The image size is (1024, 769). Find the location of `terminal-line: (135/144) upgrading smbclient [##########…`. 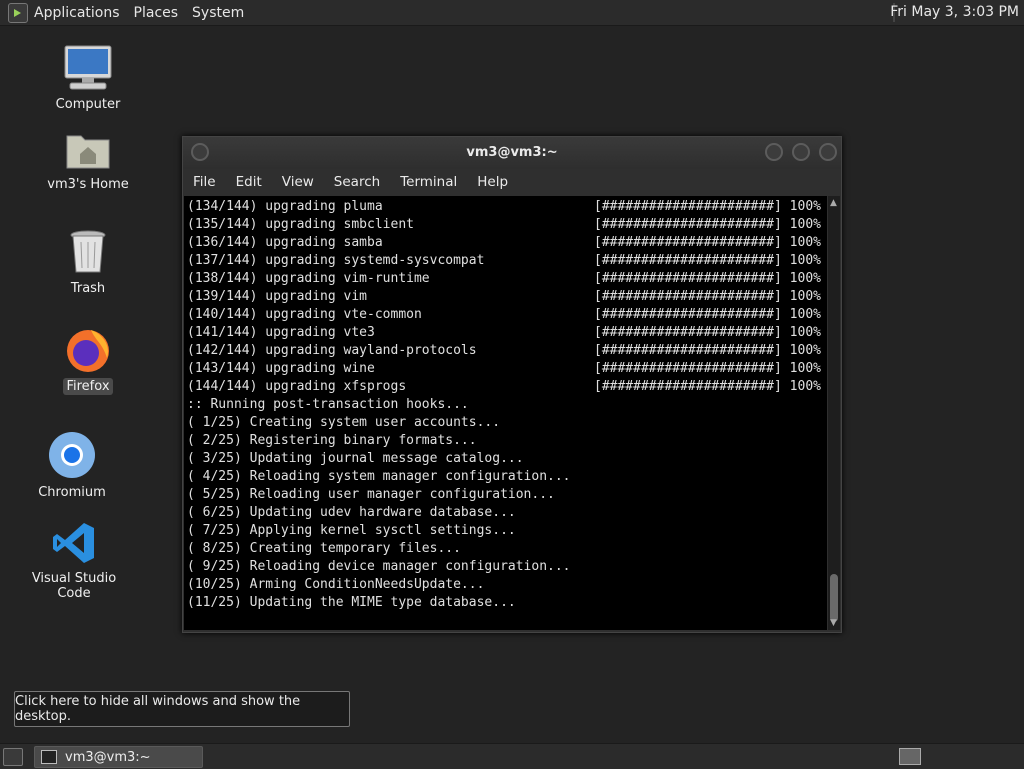

terminal-line: (135/144) upgrading smbclient [##########… is located at coordinates (507, 225).